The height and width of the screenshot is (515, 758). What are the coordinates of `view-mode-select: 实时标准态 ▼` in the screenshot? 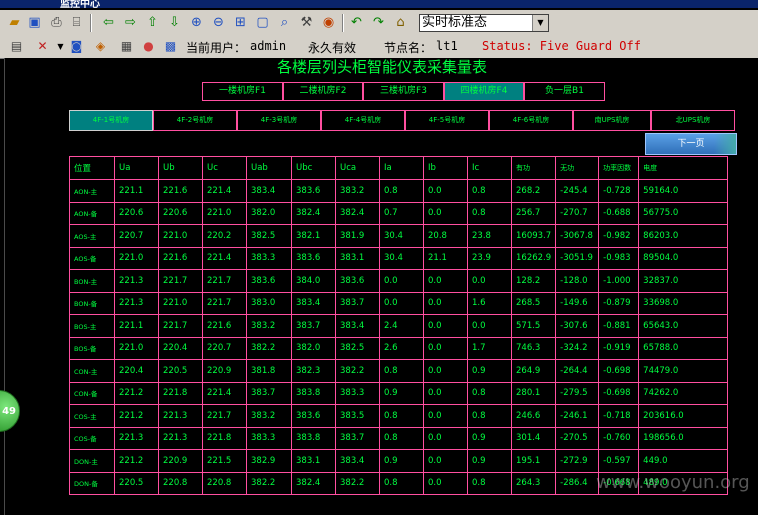 It's located at (484, 23).